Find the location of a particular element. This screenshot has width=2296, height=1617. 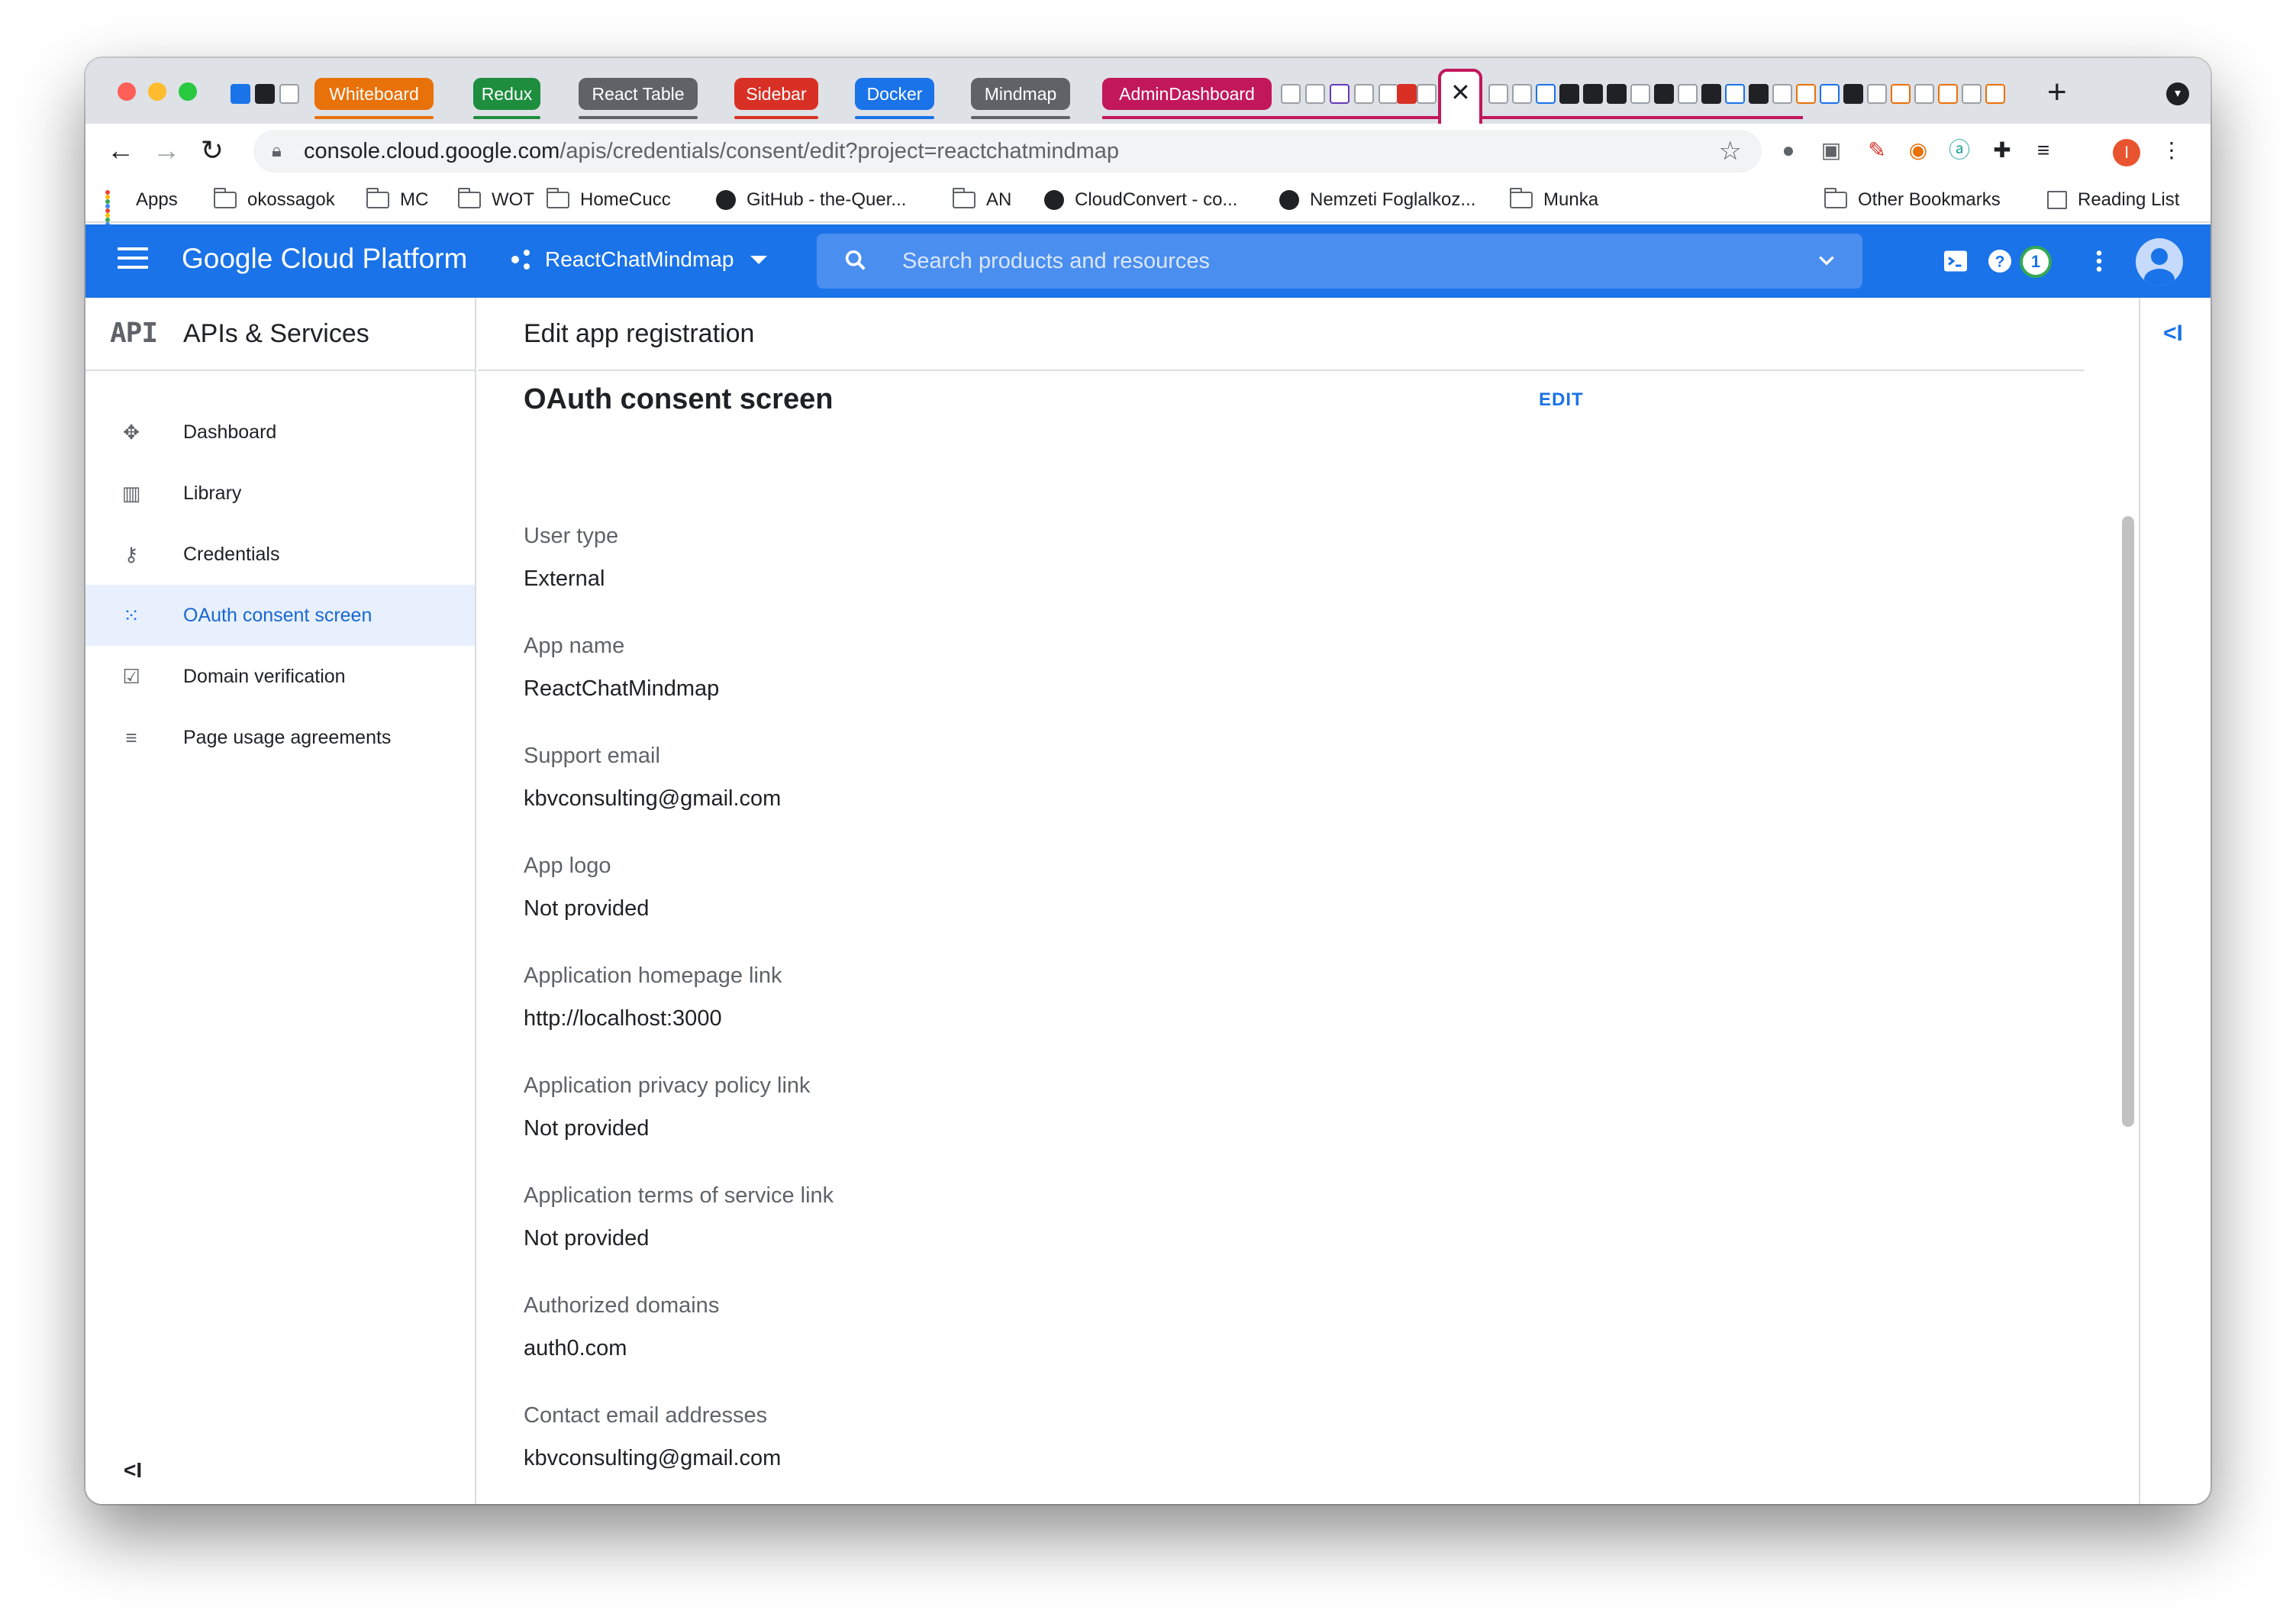

field-value: http://localhost:3000 is located at coordinates (623, 1018).